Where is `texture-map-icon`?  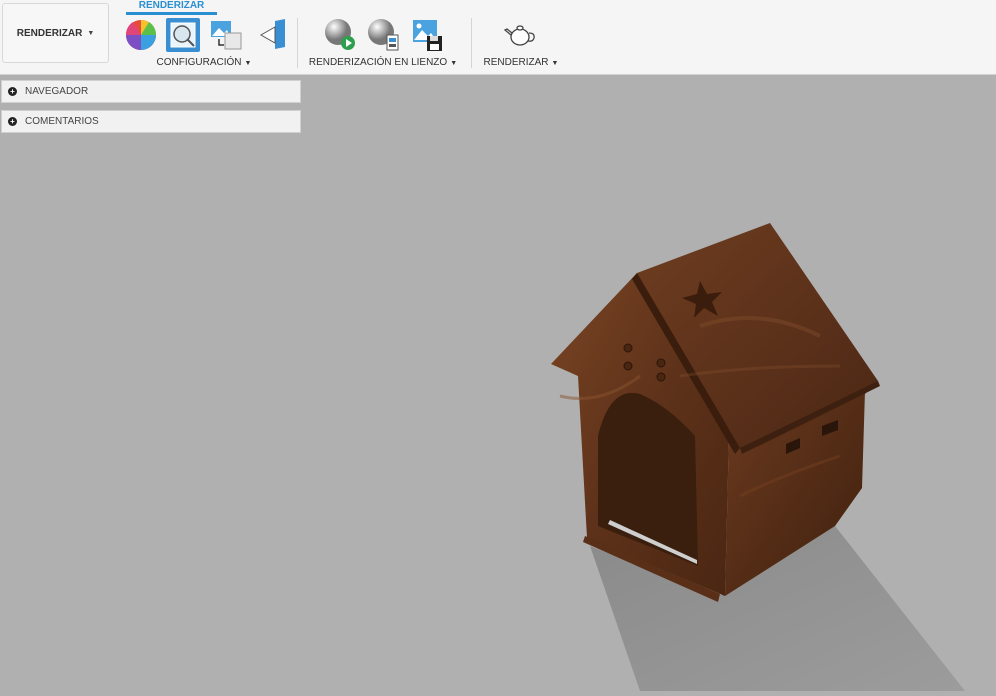
texture-map-icon is located at coordinates (226, 35).